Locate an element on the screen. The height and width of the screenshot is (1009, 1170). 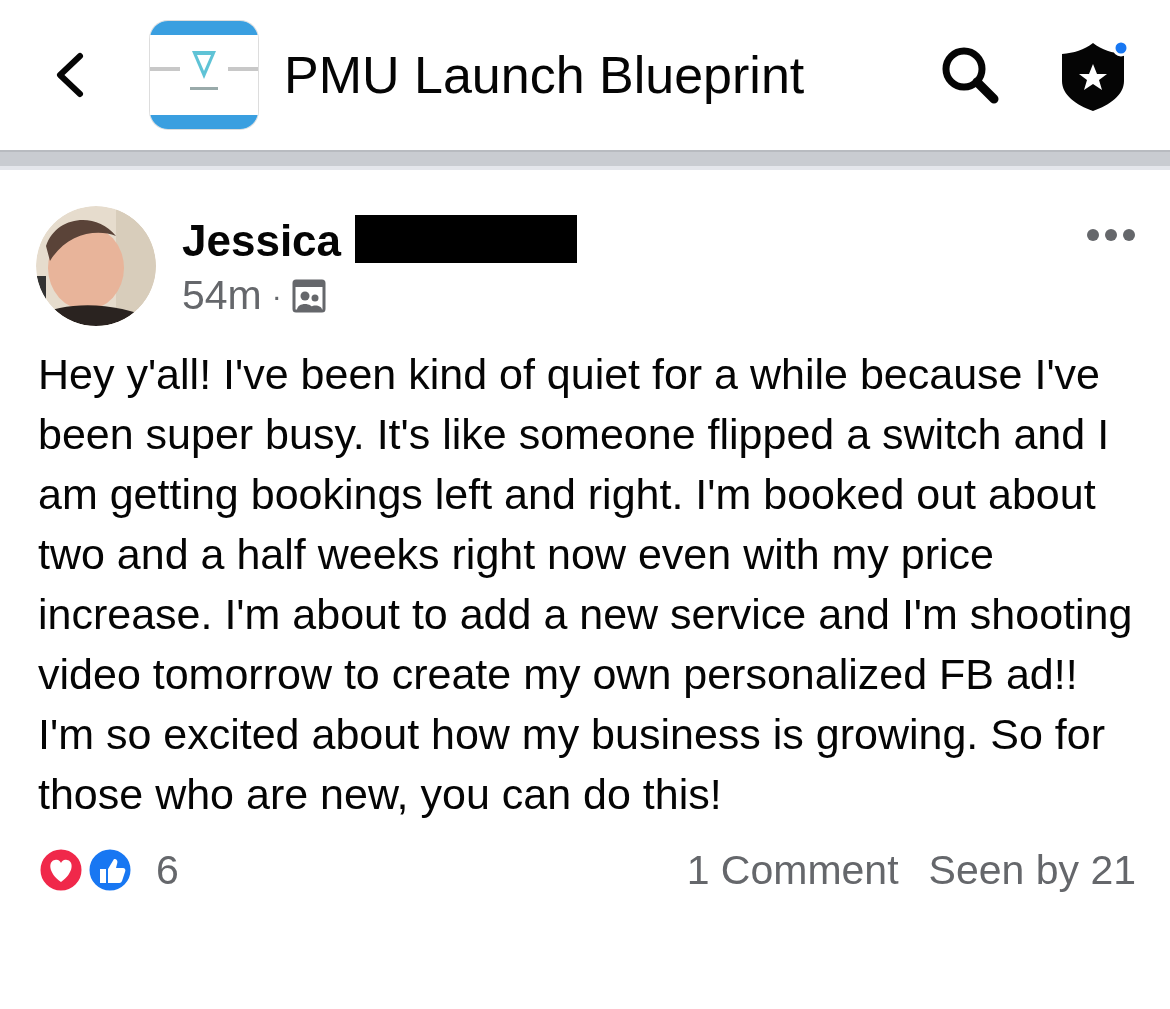
more-options-icon is located at coordinates (1111, 235).